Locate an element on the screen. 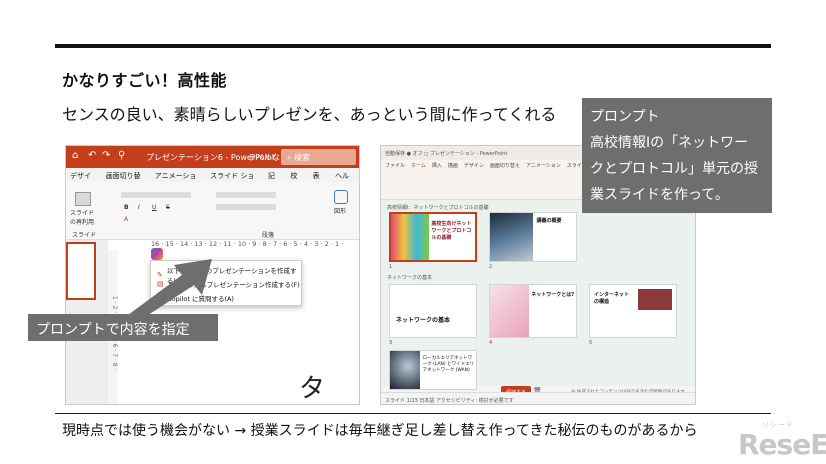  top-divider is located at coordinates (413, 46).